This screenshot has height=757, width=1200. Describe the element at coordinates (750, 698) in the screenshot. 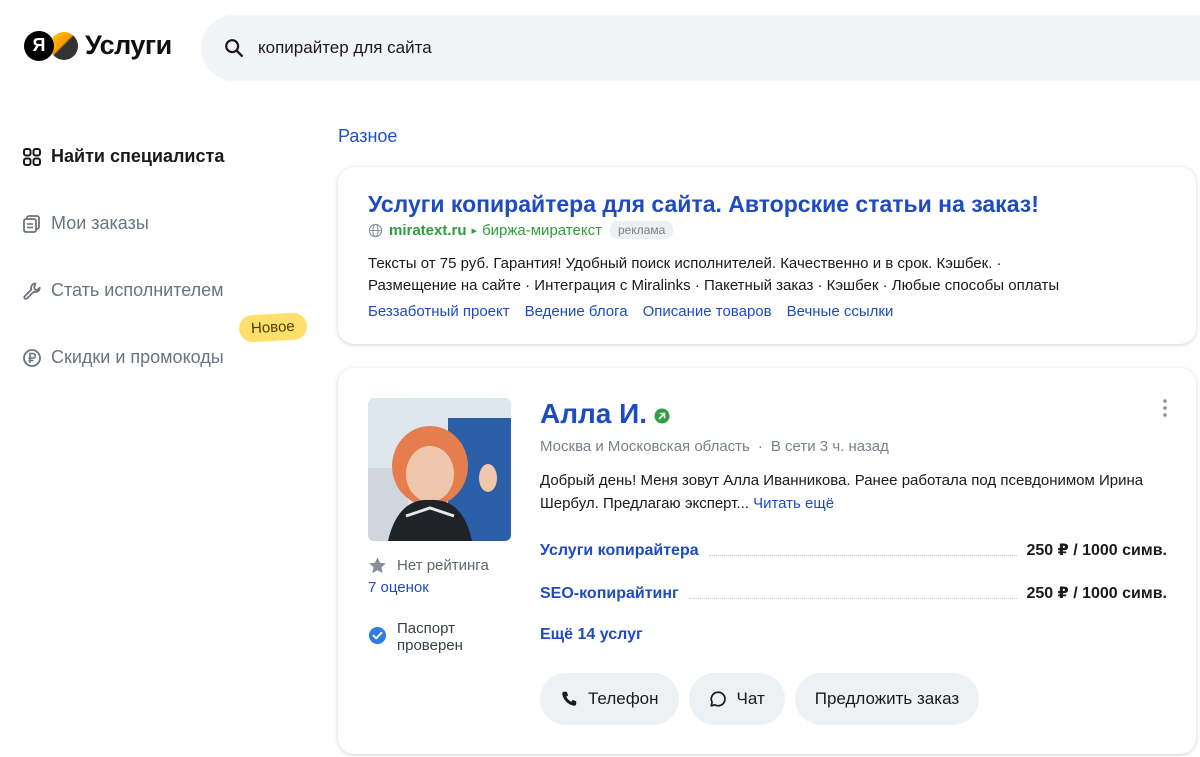

I see `chat-button-label: Чат` at that location.